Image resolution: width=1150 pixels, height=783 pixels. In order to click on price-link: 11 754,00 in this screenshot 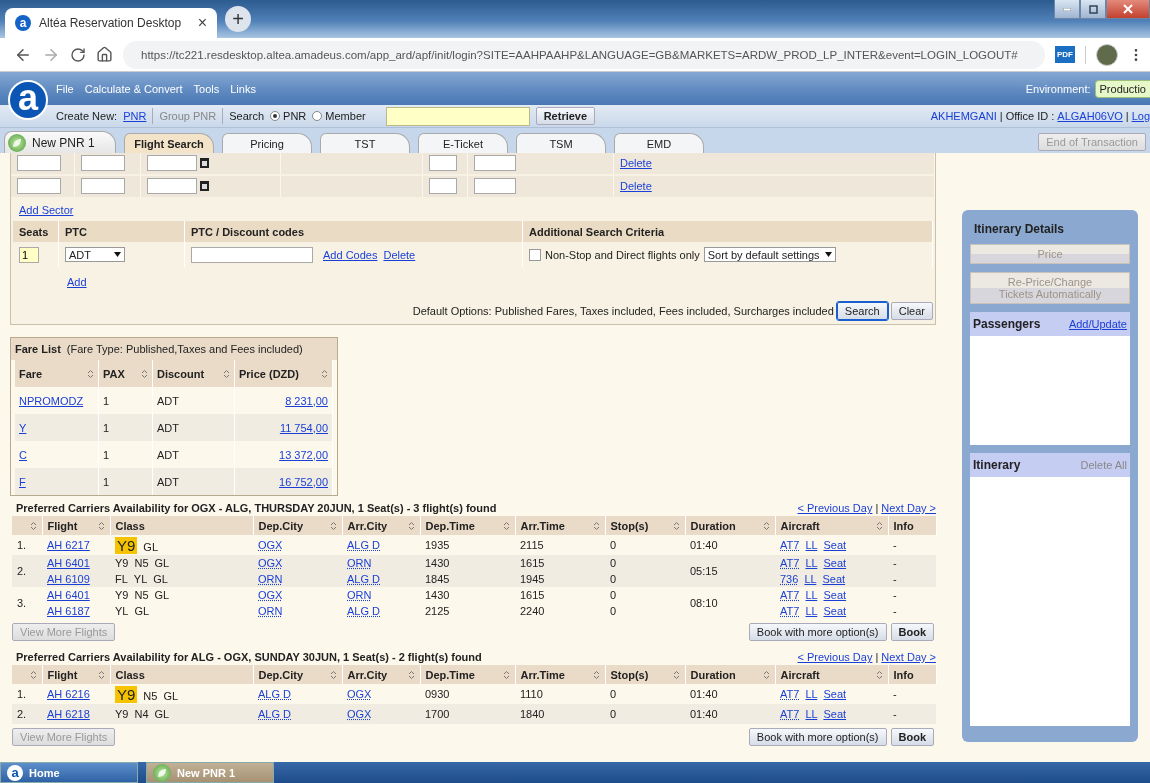, I will do `click(303, 427)`.